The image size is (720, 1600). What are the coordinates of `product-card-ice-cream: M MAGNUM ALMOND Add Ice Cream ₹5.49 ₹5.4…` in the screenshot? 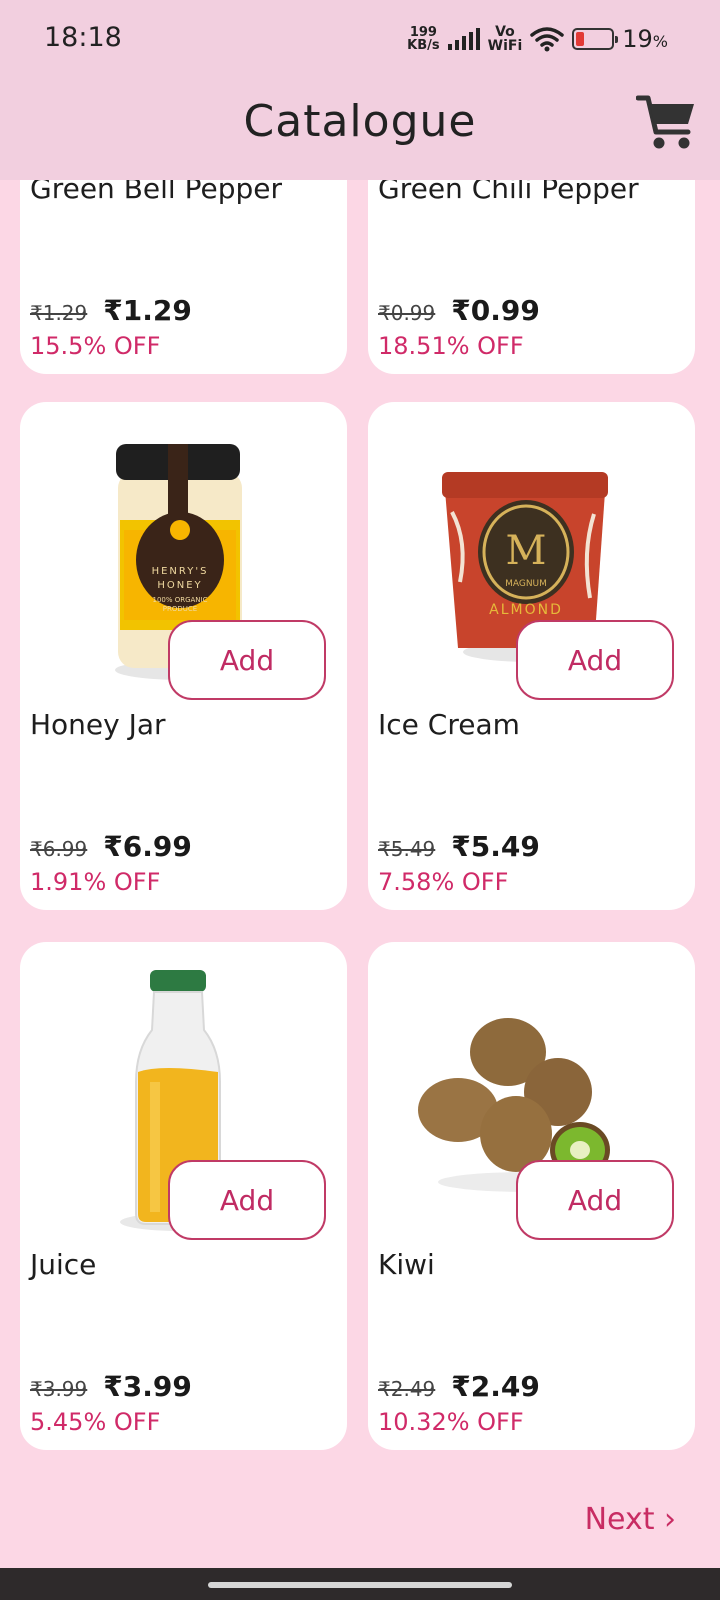 It's located at (531, 656).